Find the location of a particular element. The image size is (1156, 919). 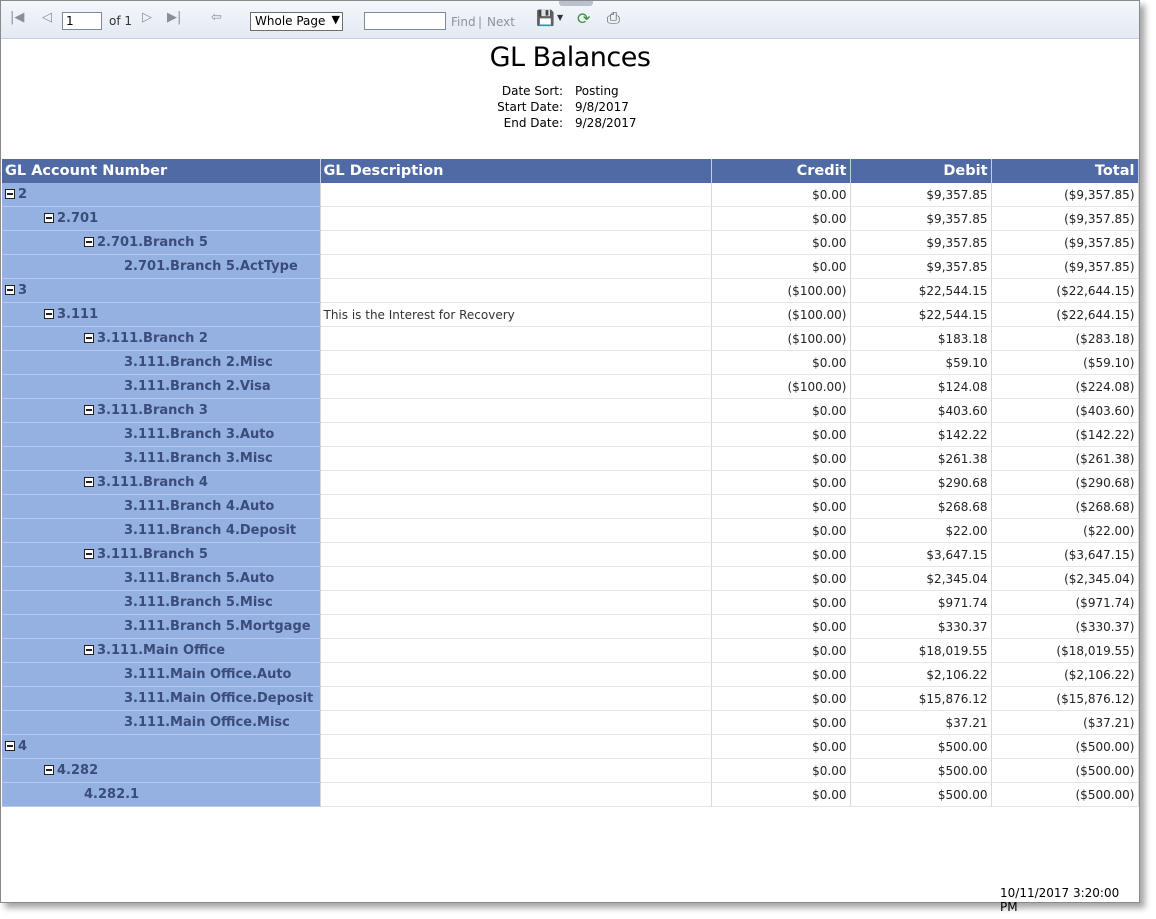

find-link: Find is located at coordinates (463, 22).